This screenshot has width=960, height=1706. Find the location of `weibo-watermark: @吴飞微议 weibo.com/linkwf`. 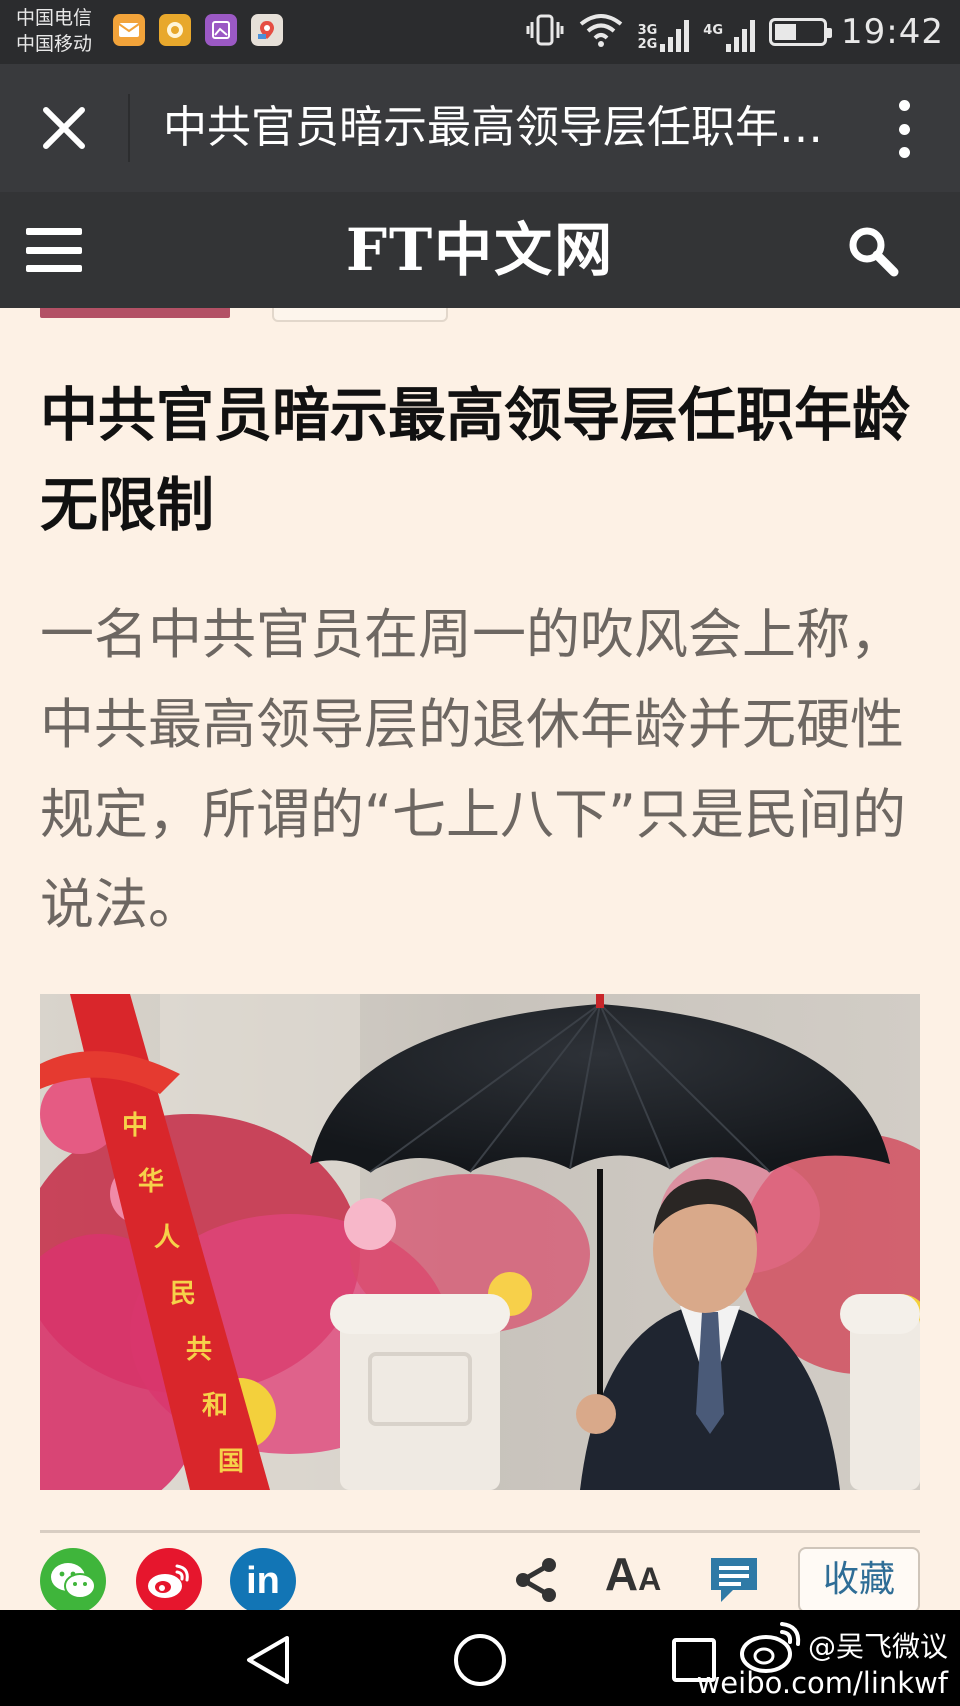

weibo-watermark: @吴飞微议 weibo.com/linkwf is located at coordinates (822, 1659).